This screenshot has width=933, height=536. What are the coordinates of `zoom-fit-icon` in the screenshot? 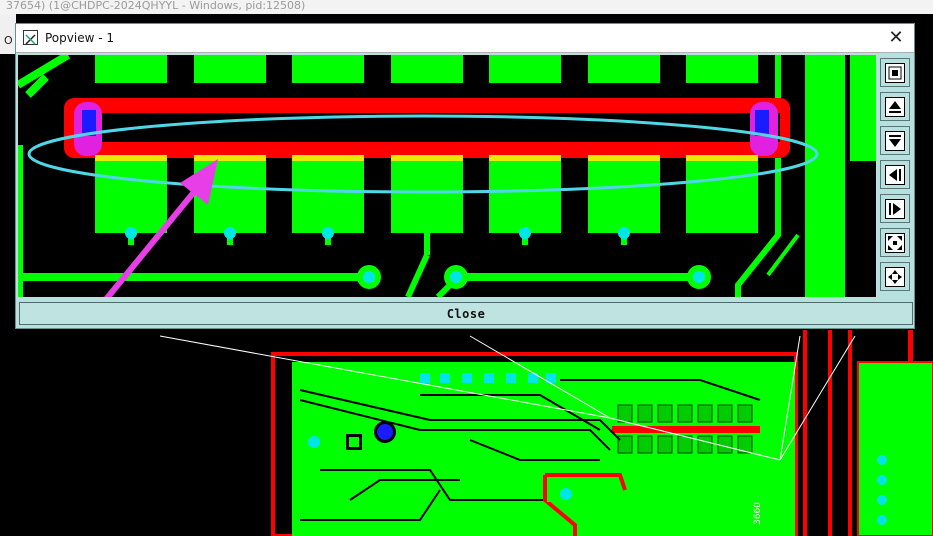 It's located at (895, 72).